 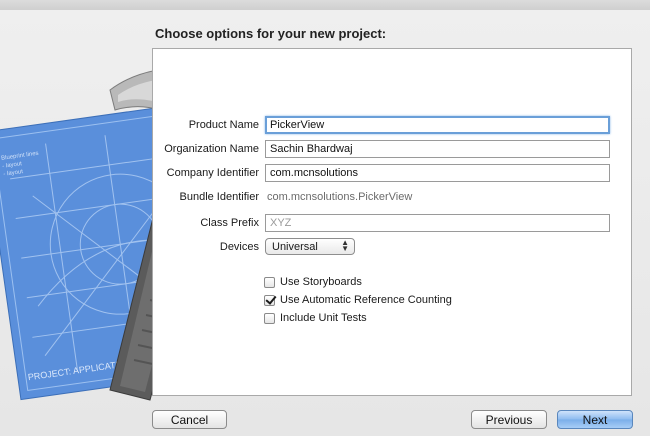 What do you see at coordinates (223, 125) in the screenshot?
I see `product-name-label: Product Name` at bounding box center [223, 125].